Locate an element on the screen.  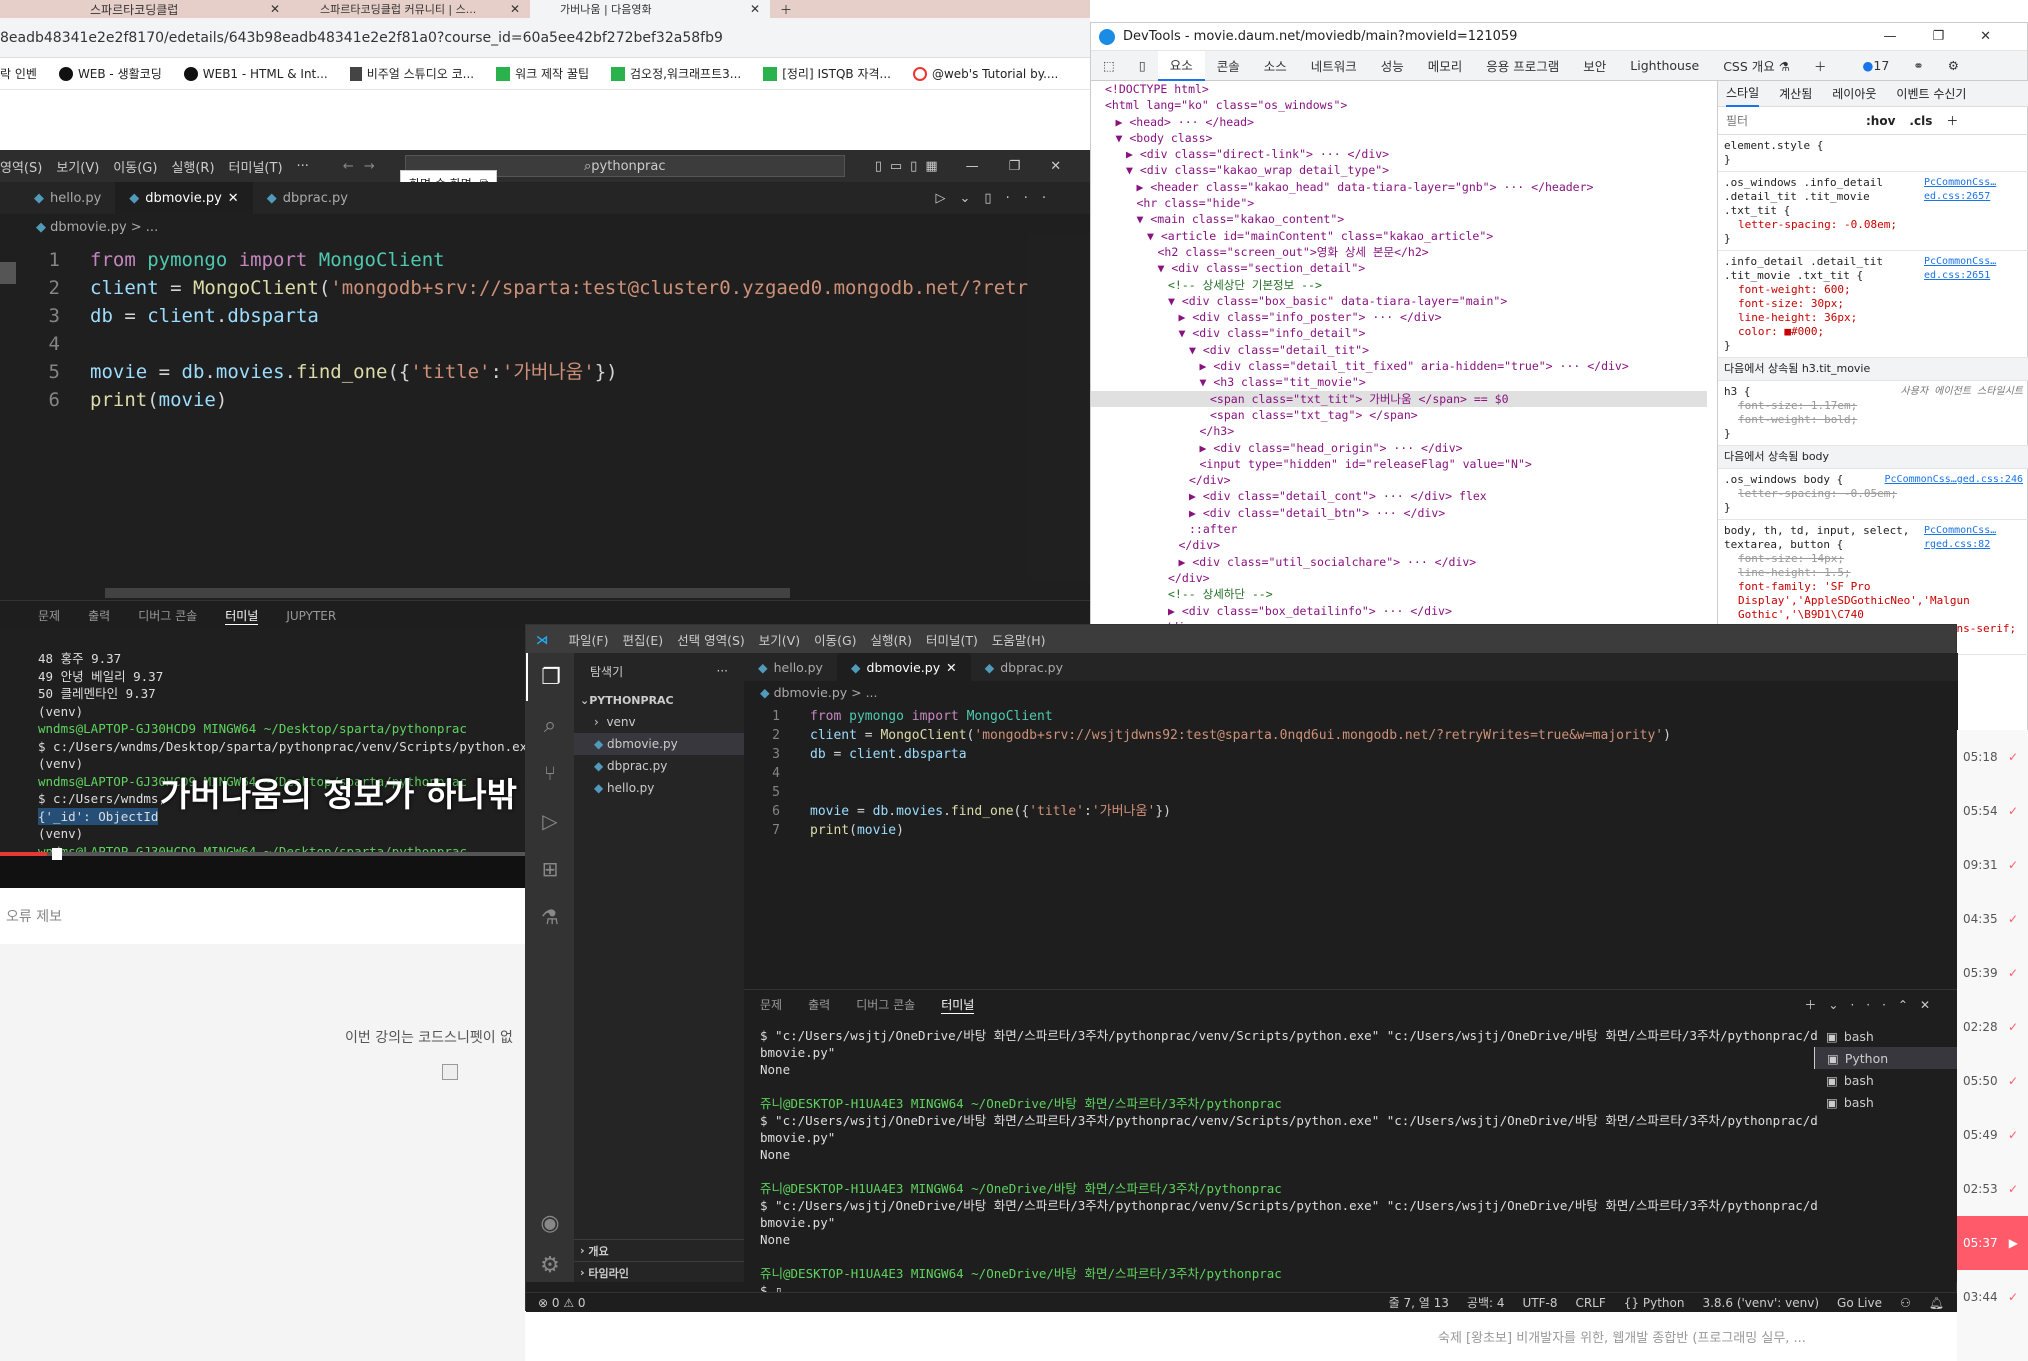
dom-node: ▼ <div class="kakao_wrap detail_type"> is located at coordinates (1399, 170).